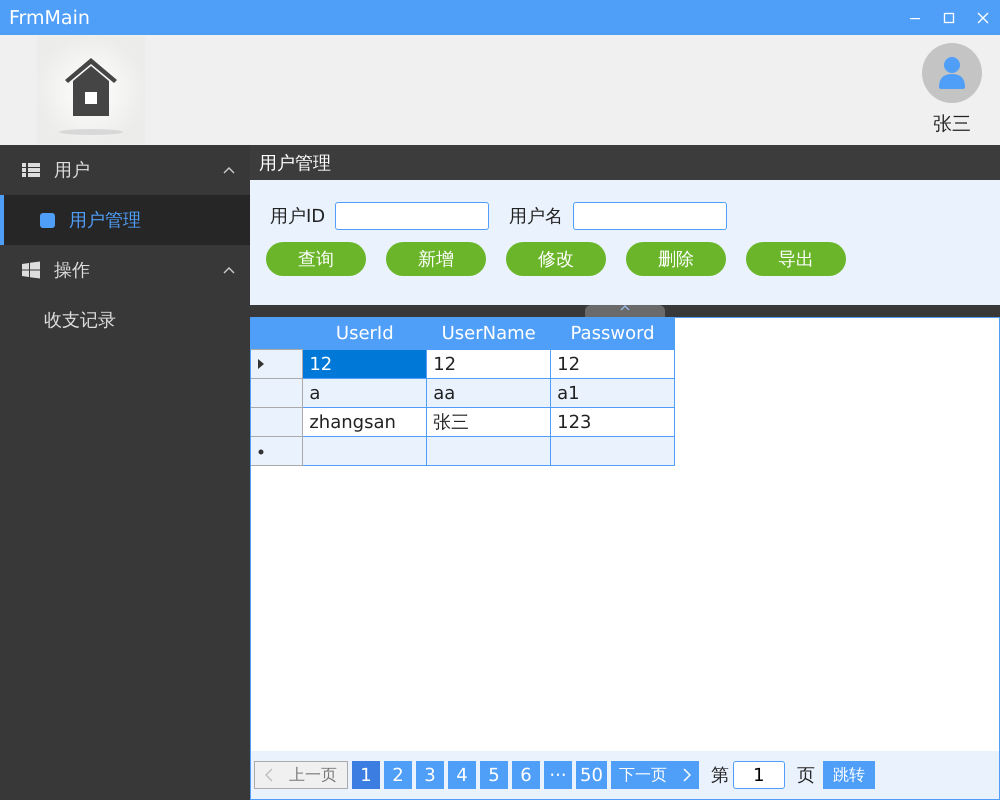 This screenshot has width=1000, height=800. What do you see at coordinates (364, 393) in the screenshot?
I see `table-cell: a` at bounding box center [364, 393].